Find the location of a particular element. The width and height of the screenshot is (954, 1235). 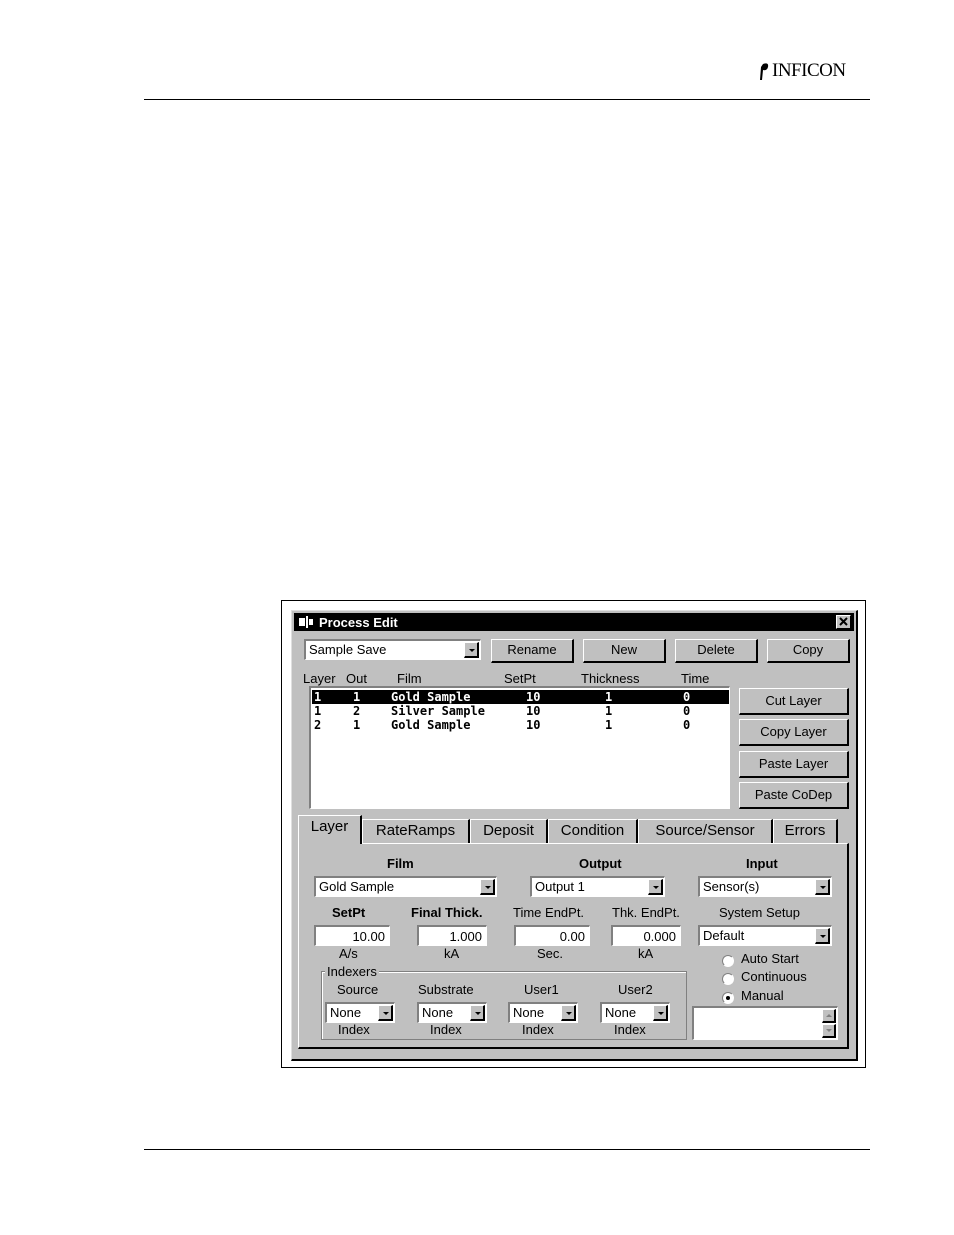

indexer-substrate-dropdown is located at coordinates (477, 1013).